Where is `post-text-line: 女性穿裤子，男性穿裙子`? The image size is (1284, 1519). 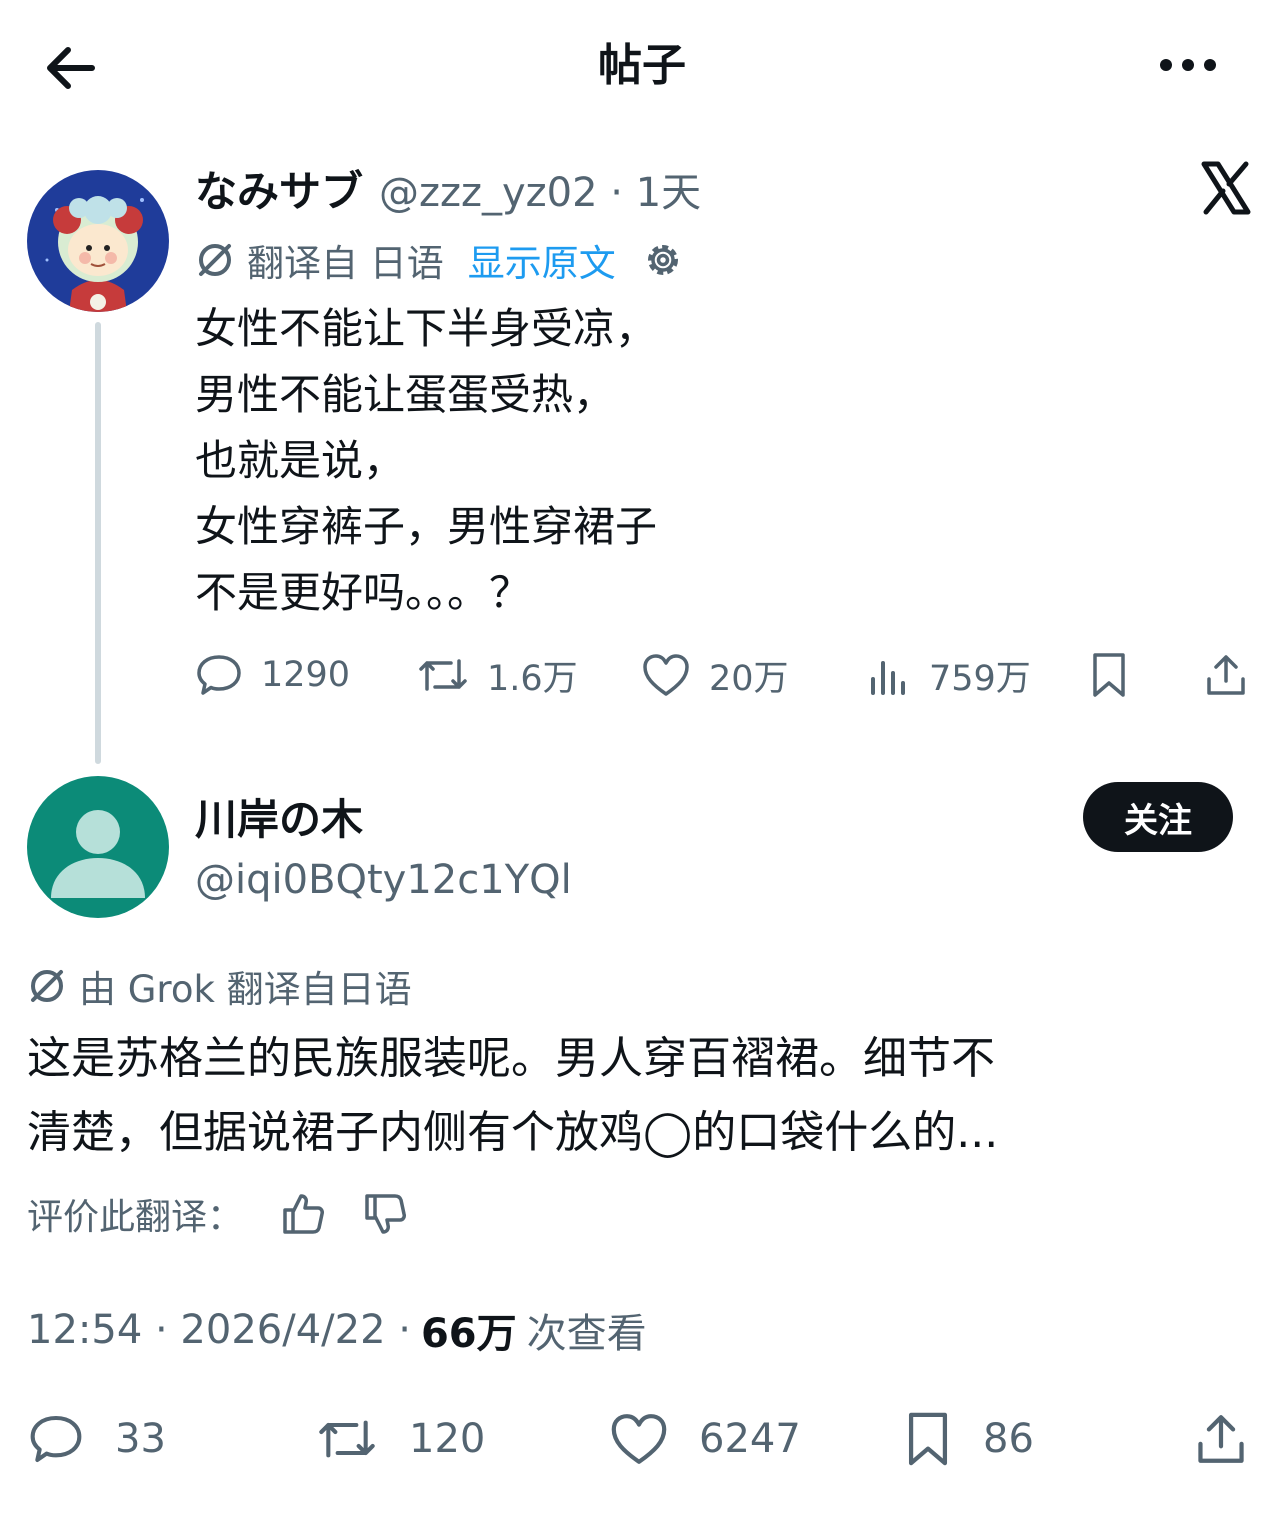
post-text-line: 女性穿裤子，男性穿裙子 is located at coordinates (426, 526).